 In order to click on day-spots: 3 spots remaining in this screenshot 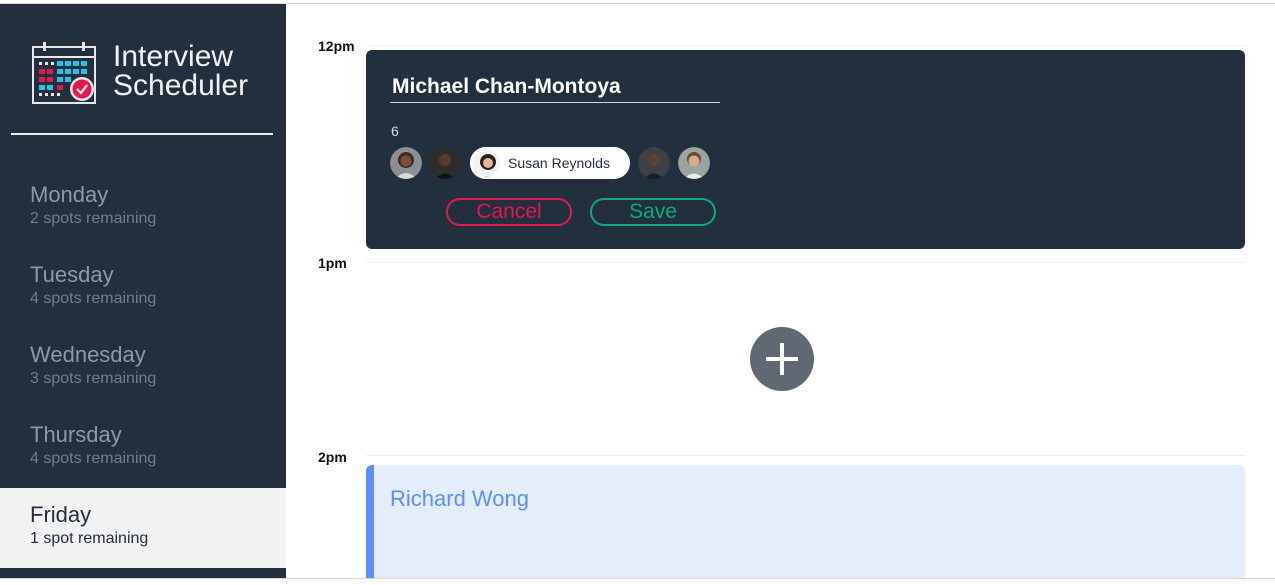, I will do `click(93, 378)`.